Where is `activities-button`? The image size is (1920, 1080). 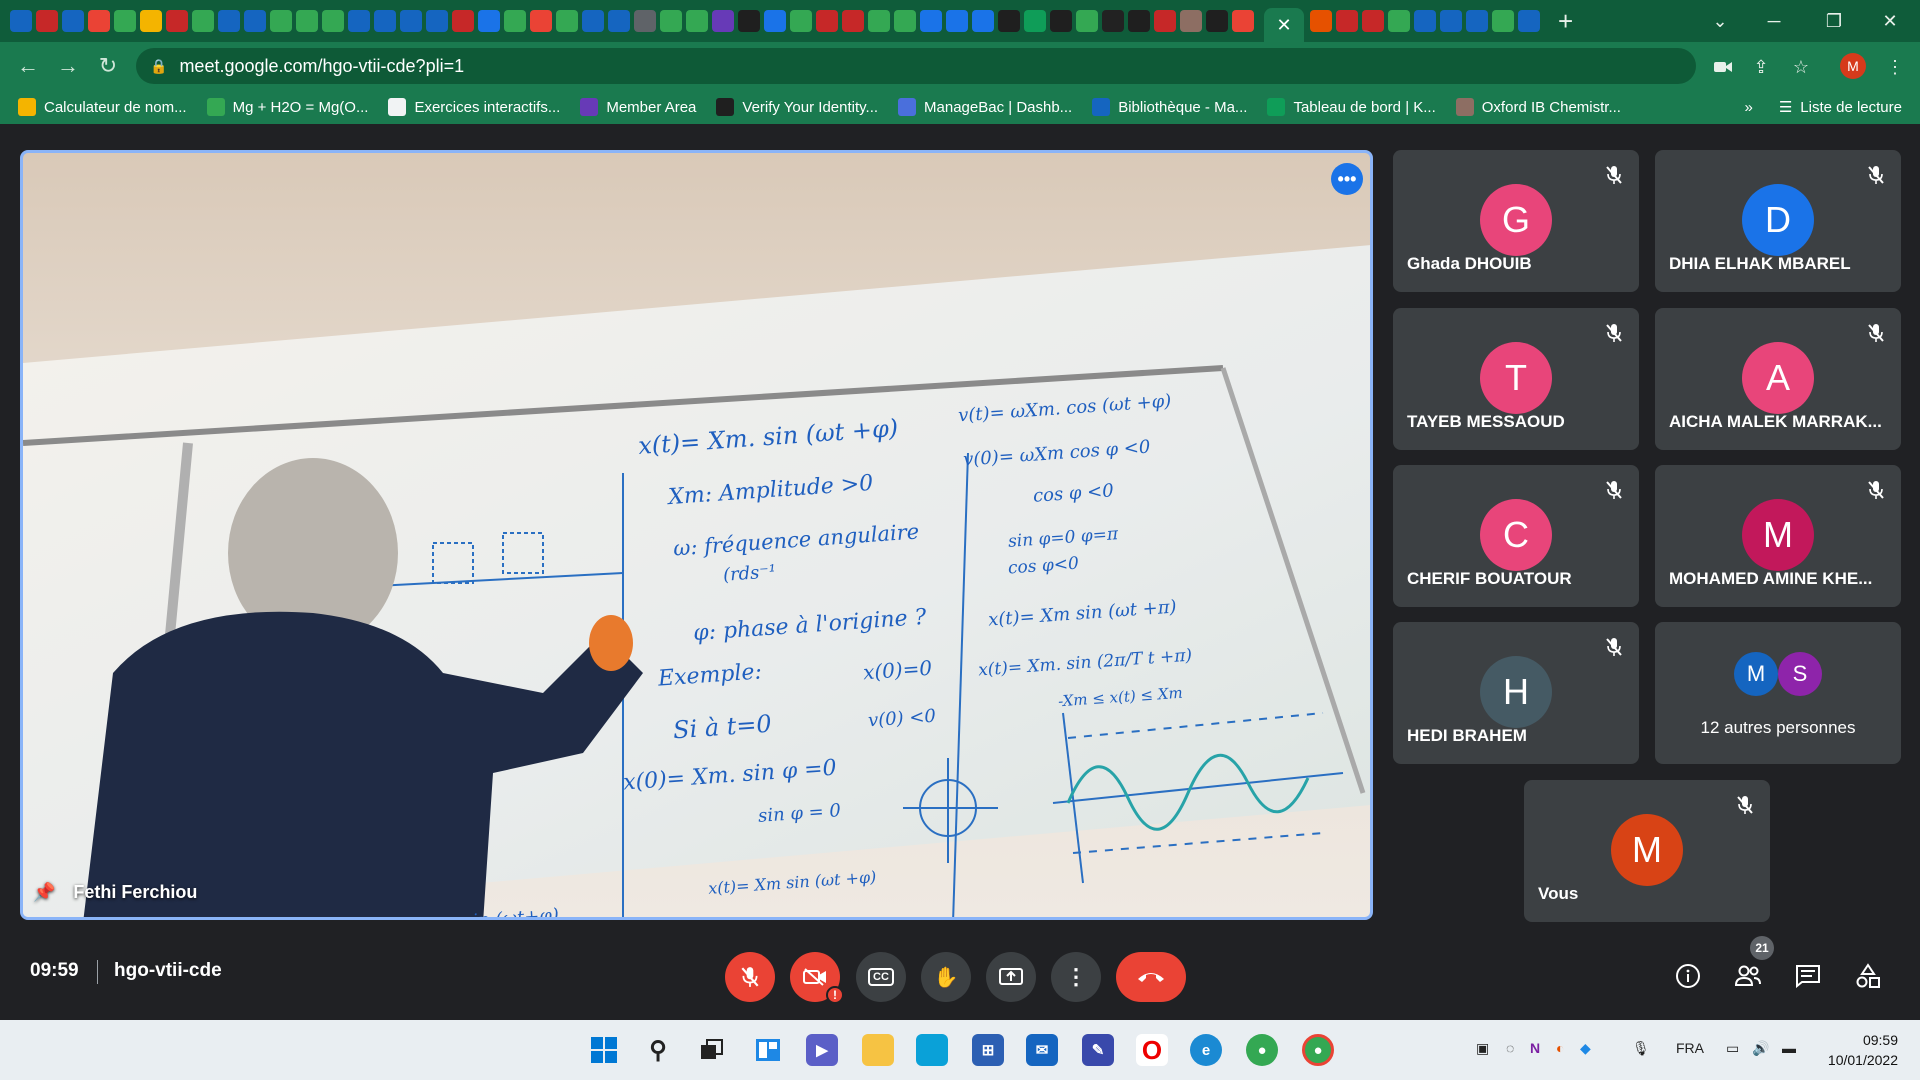
activities-button is located at coordinates (1868, 976).